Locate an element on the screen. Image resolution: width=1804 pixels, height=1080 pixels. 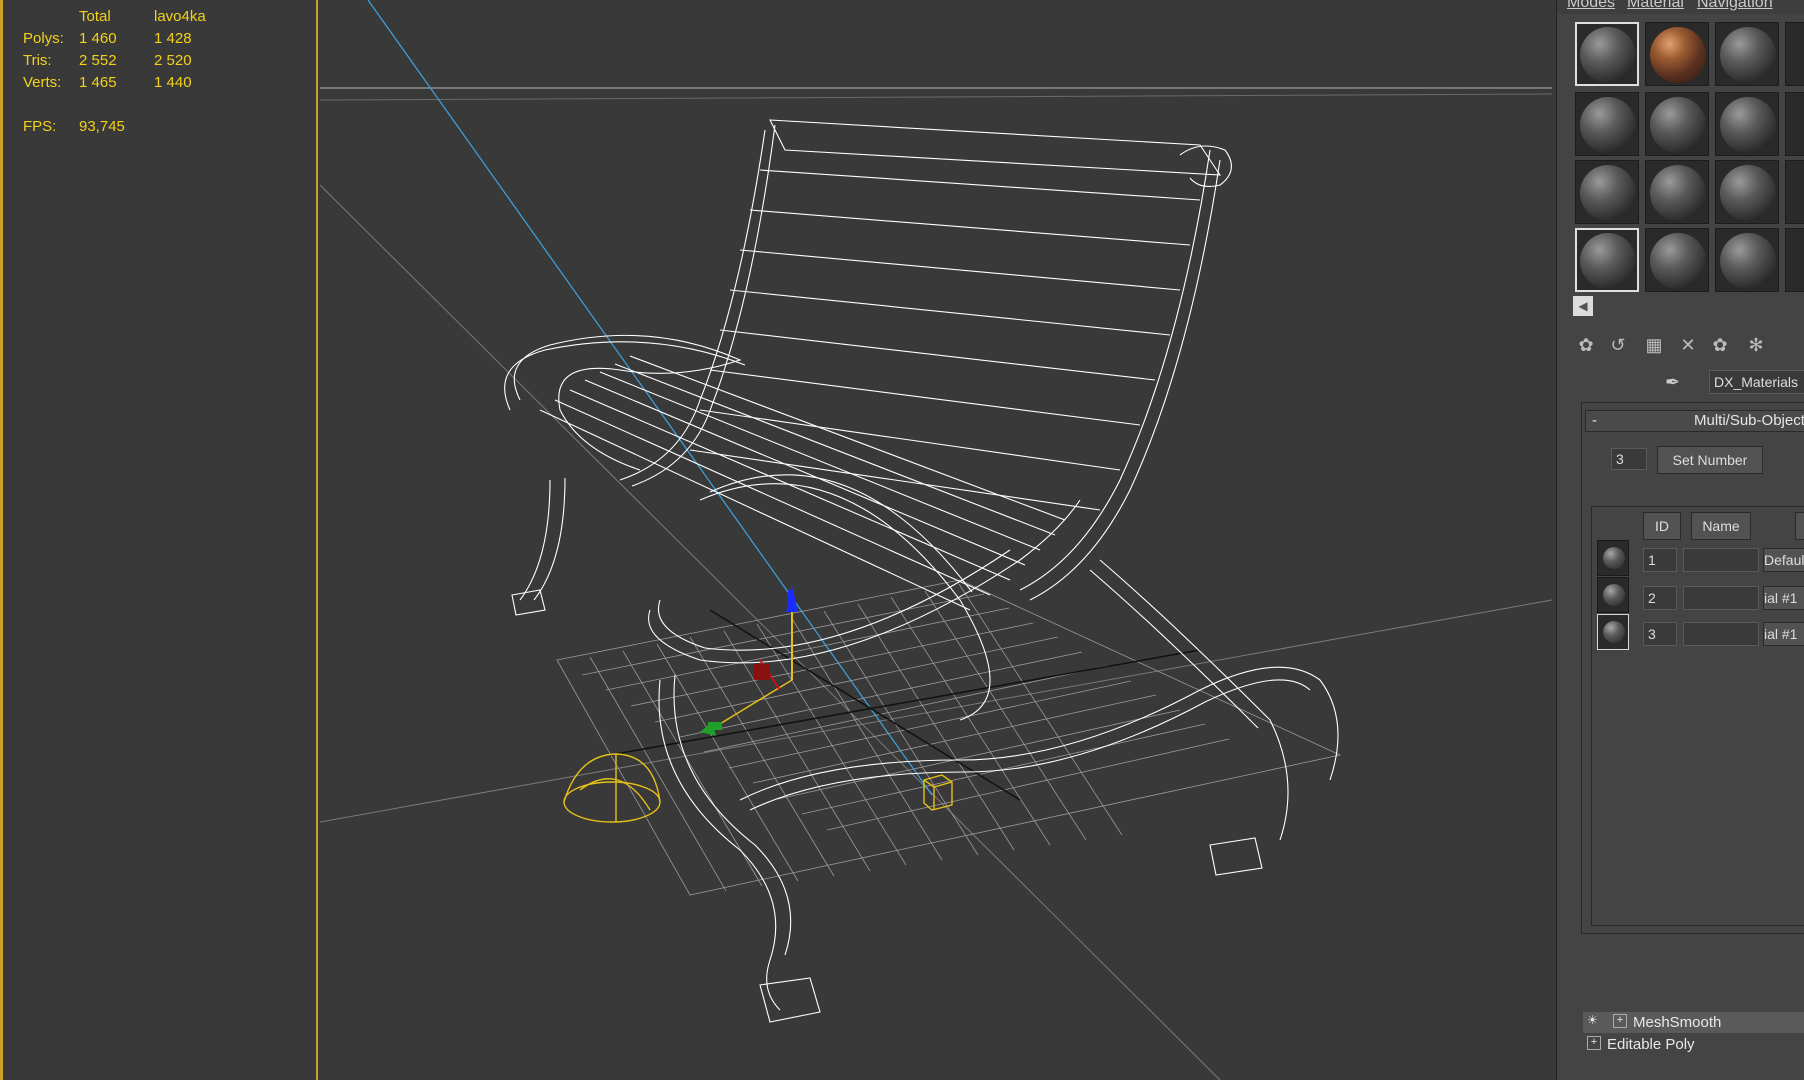
material-name-field: DX_Materials is located at coordinates (1756, 382).